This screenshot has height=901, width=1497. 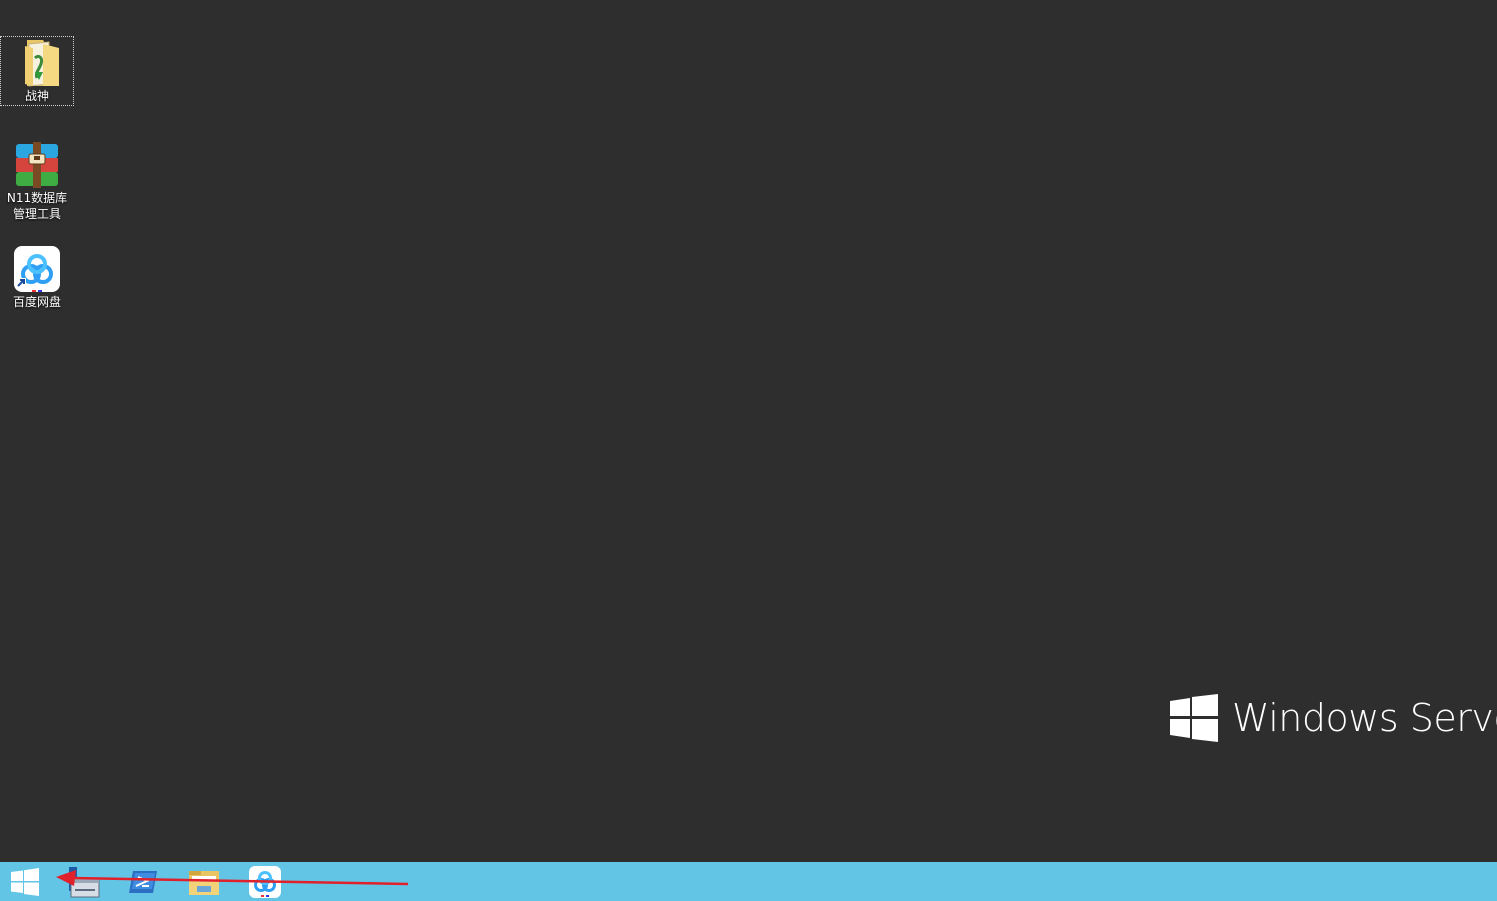 I want to click on powershell-icon, so click(x=143, y=881).